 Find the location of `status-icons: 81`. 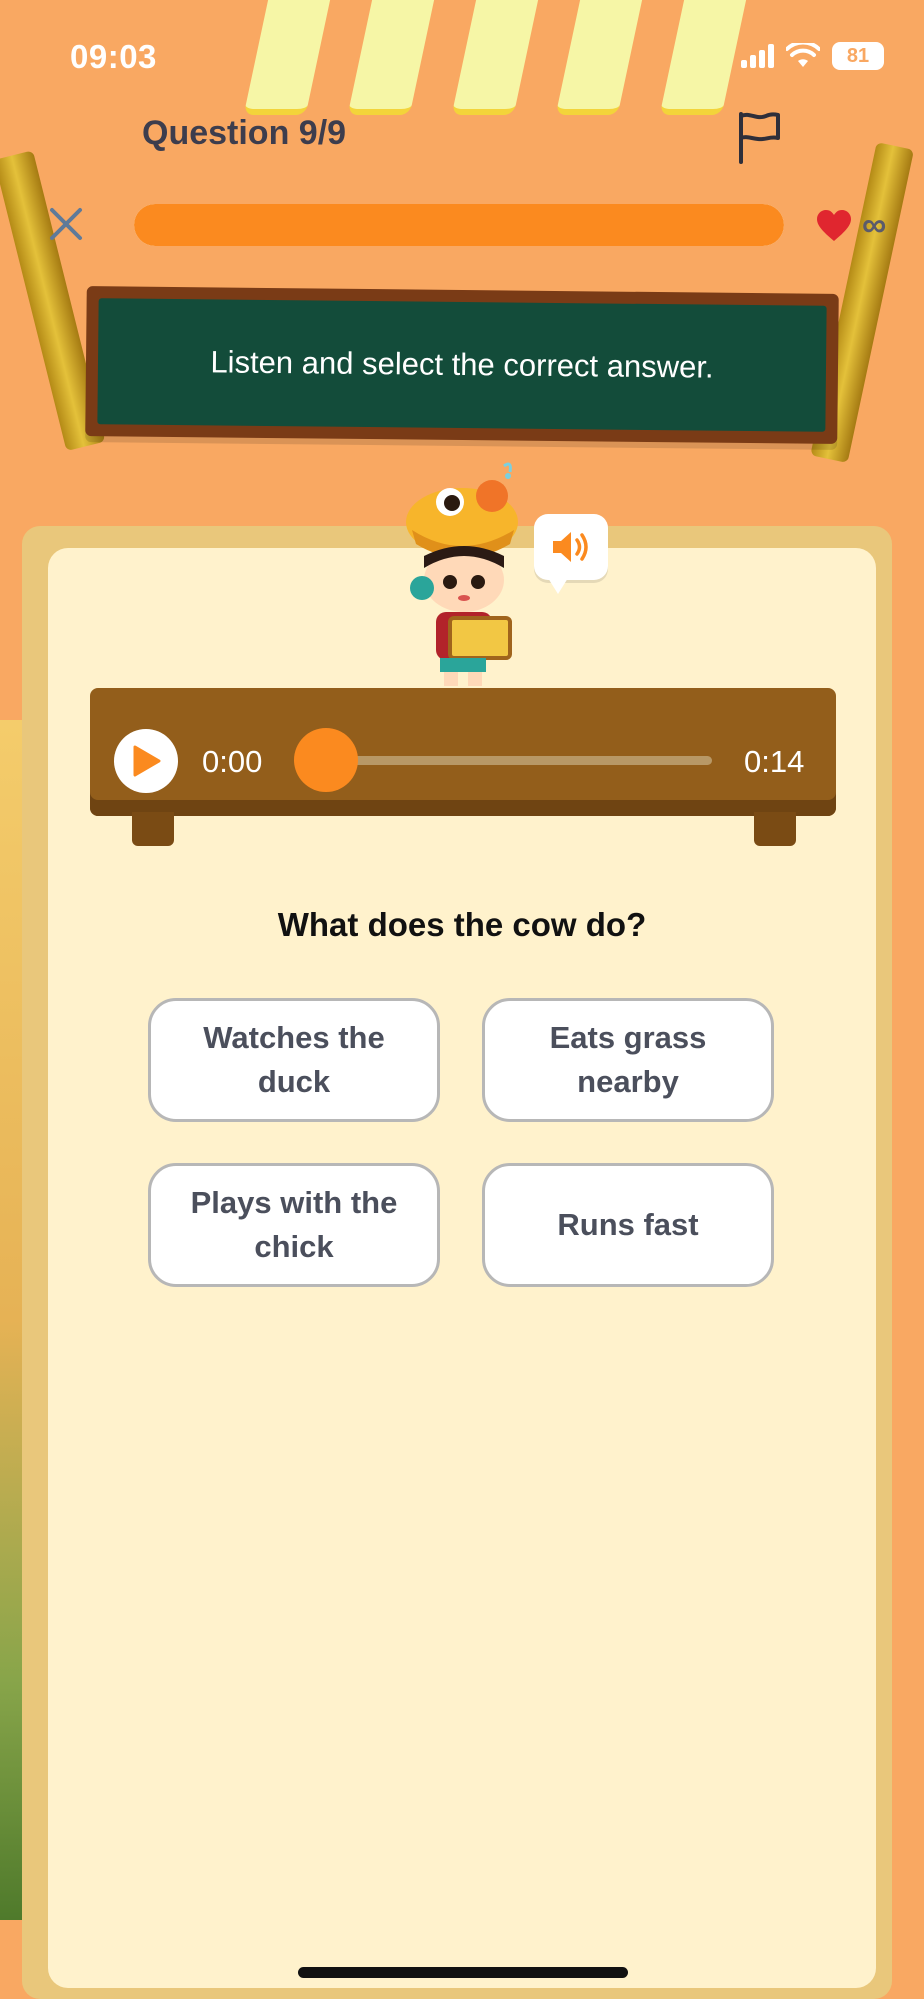

status-icons: 81 is located at coordinates (812, 56).